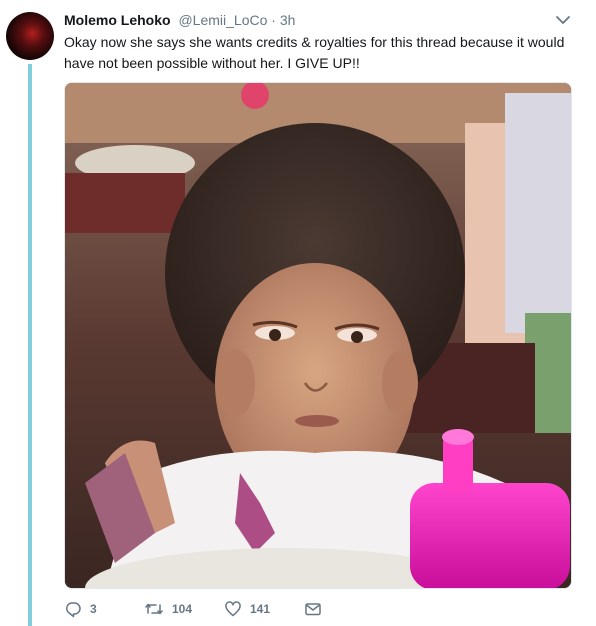 The image size is (596, 626). Describe the element at coordinates (260, 609) in the screenshot. I see `like-count: 141` at that location.